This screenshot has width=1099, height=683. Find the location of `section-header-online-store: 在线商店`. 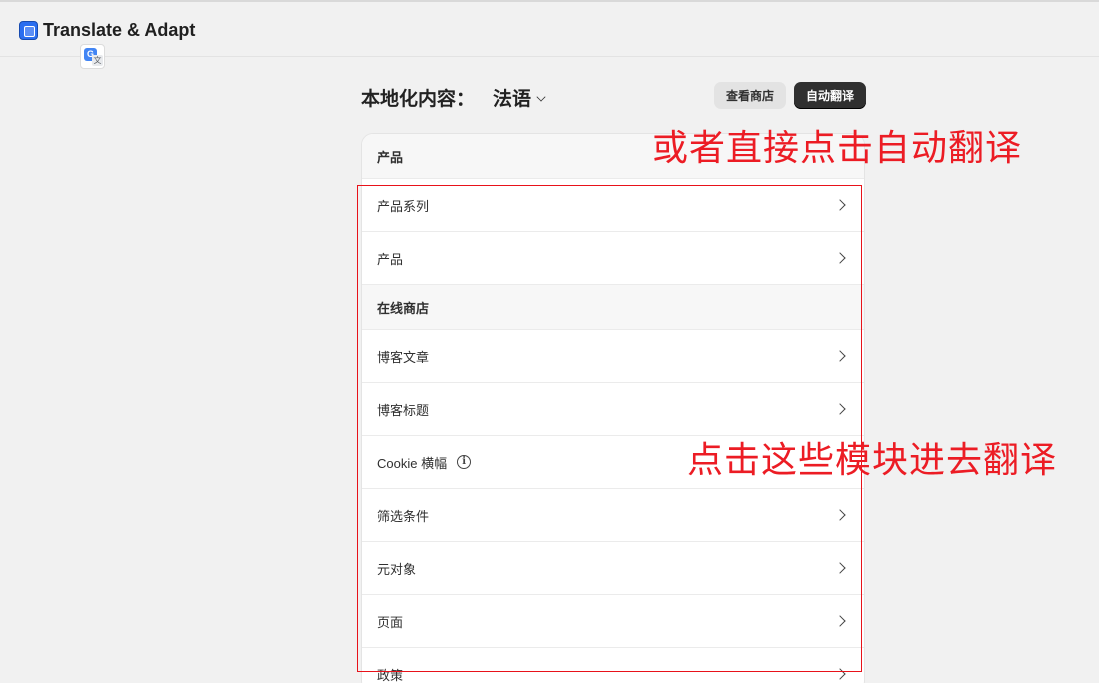

section-header-online-store: 在线商店 is located at coordinates (613, 307).